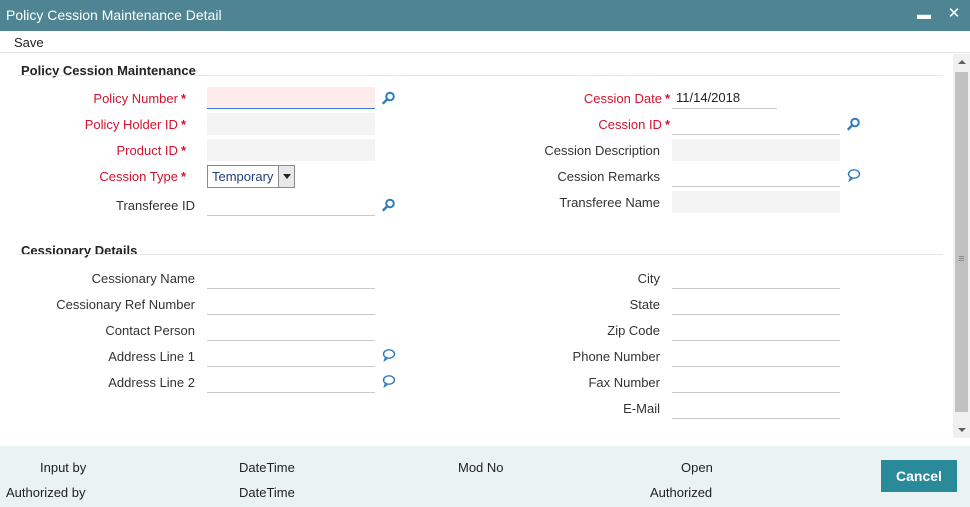 Image resolution: width=970 pixels, height=507 pixels. I want to click on cession-remarks-comment-icon, so click(854, 175).